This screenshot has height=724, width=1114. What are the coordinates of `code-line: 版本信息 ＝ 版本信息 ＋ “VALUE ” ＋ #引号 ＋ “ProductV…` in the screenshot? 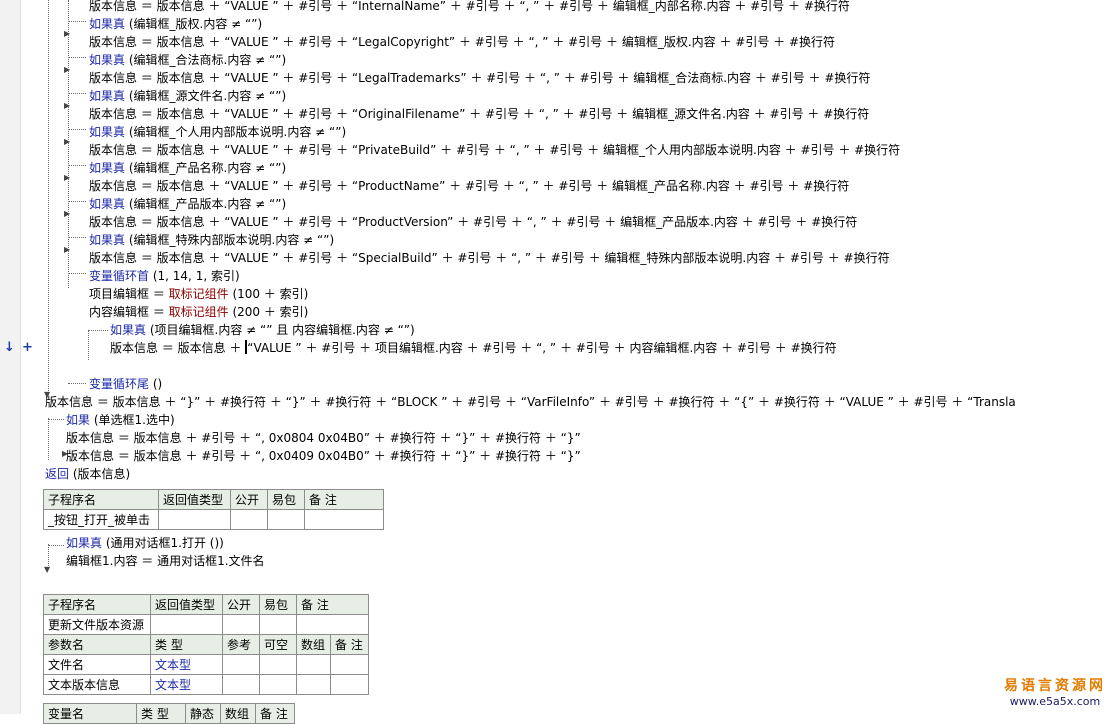 It's located at (473, 222).